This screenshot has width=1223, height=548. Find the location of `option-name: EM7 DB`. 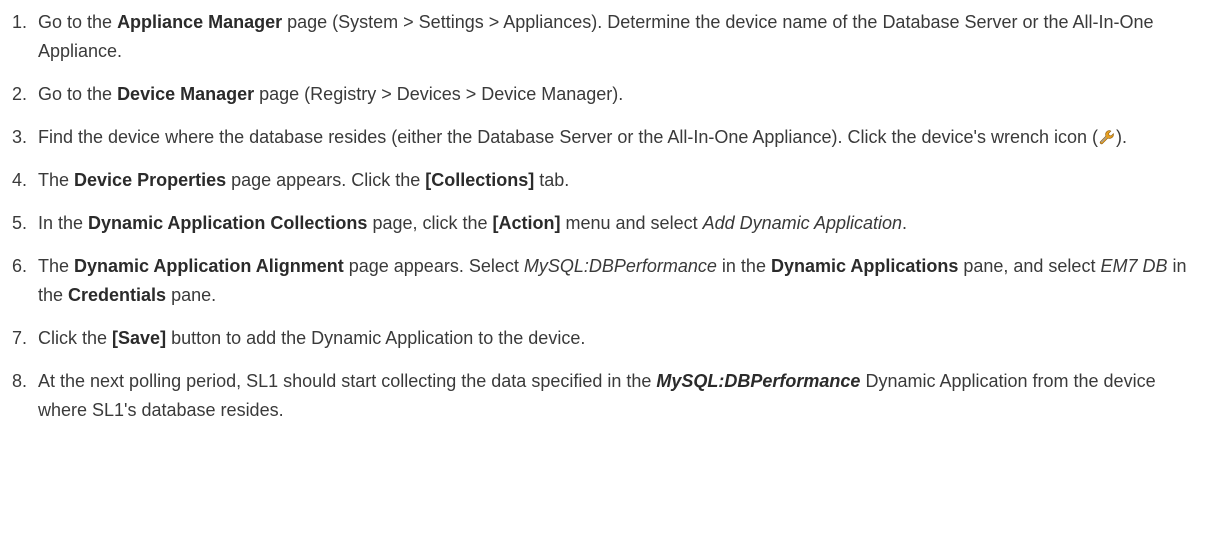

option-name: EM7 DB is located at coordinates (1134, 266).